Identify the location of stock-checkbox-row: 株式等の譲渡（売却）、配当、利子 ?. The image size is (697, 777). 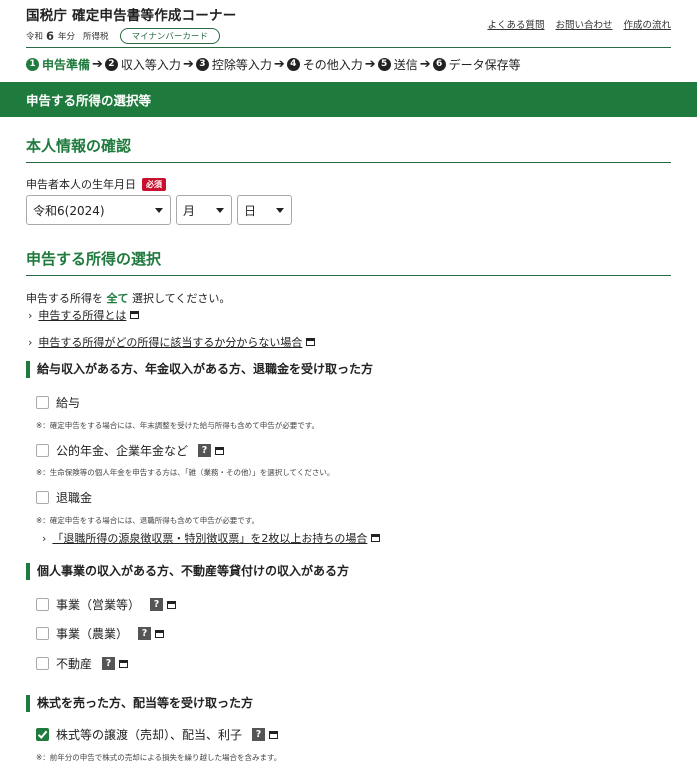
(157, 734).